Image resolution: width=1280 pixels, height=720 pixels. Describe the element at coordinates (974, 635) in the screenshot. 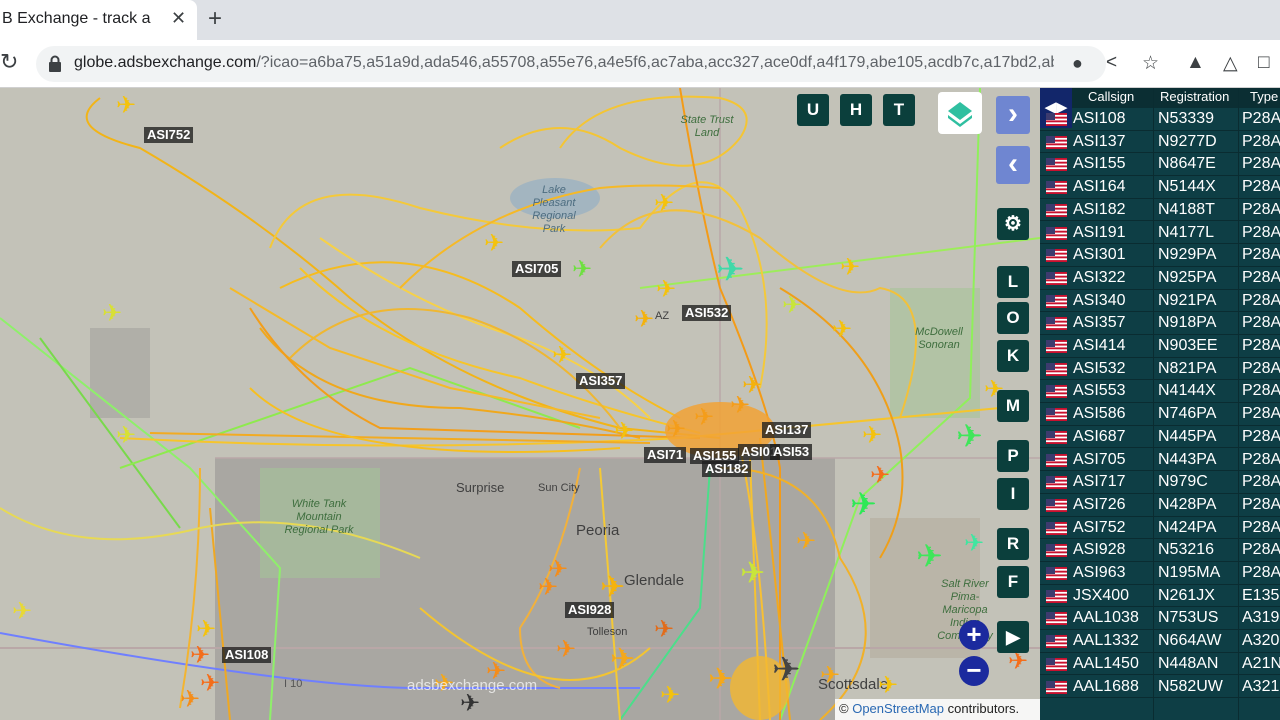

I see `zoom-in-button: +` at that location.